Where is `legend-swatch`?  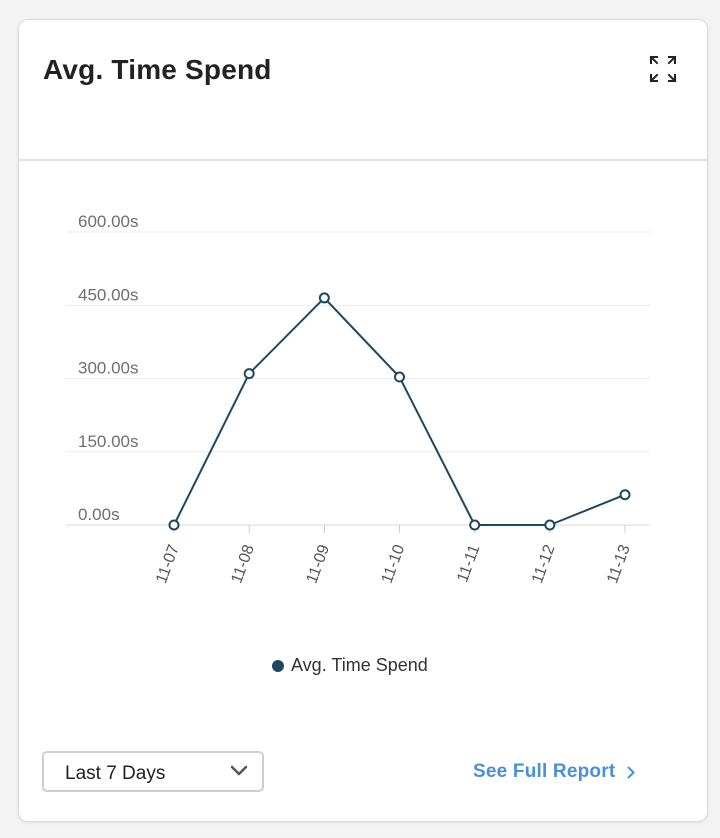
legend-swatch is located at coordinates (278, 665).